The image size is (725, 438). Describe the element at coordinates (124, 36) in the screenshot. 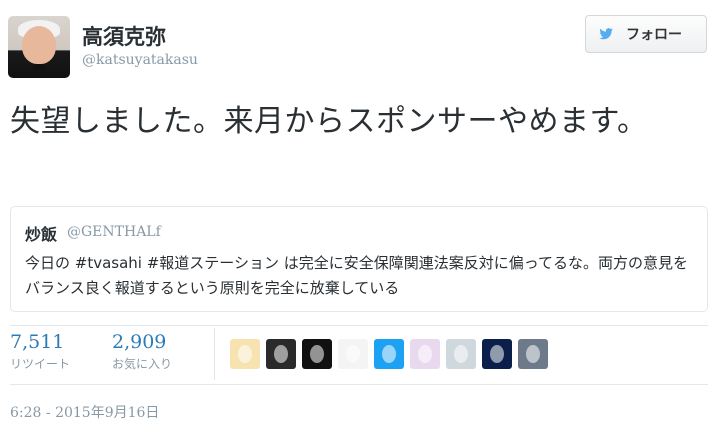

I see `author-name: 高須克弥` at that location.